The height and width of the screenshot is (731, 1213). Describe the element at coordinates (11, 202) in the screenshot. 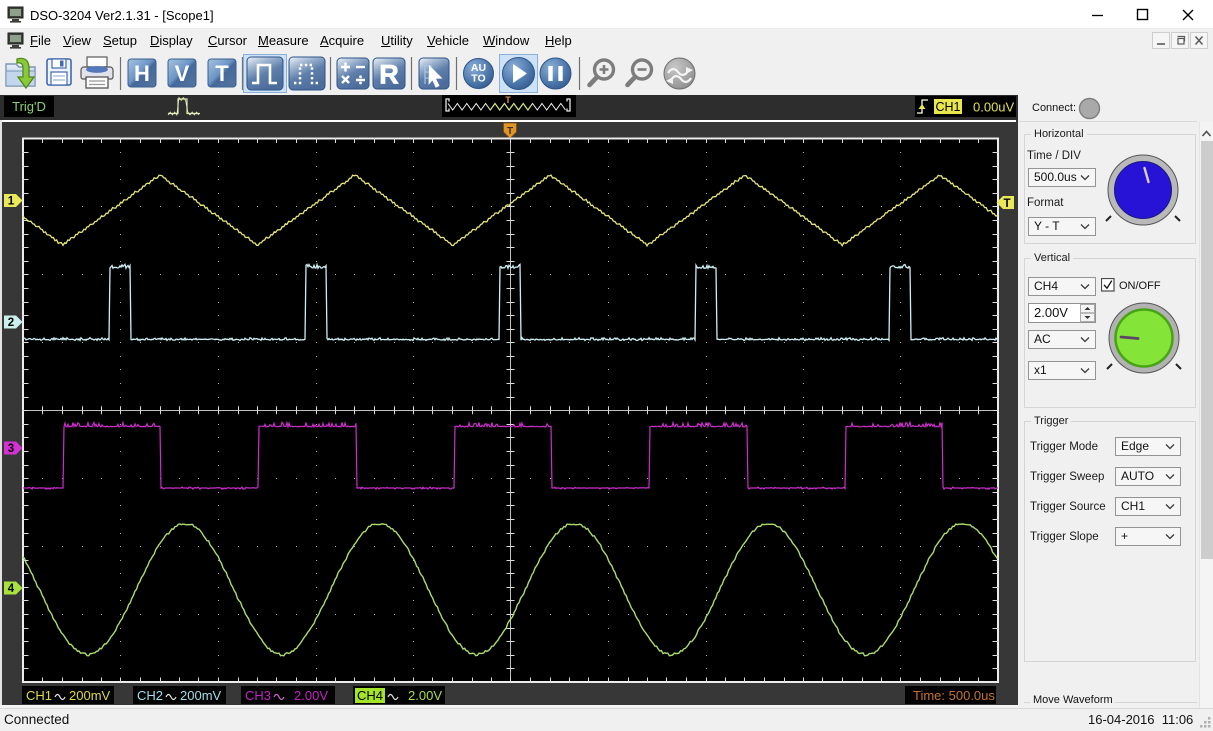

I see `svg-text: 1` at that location.